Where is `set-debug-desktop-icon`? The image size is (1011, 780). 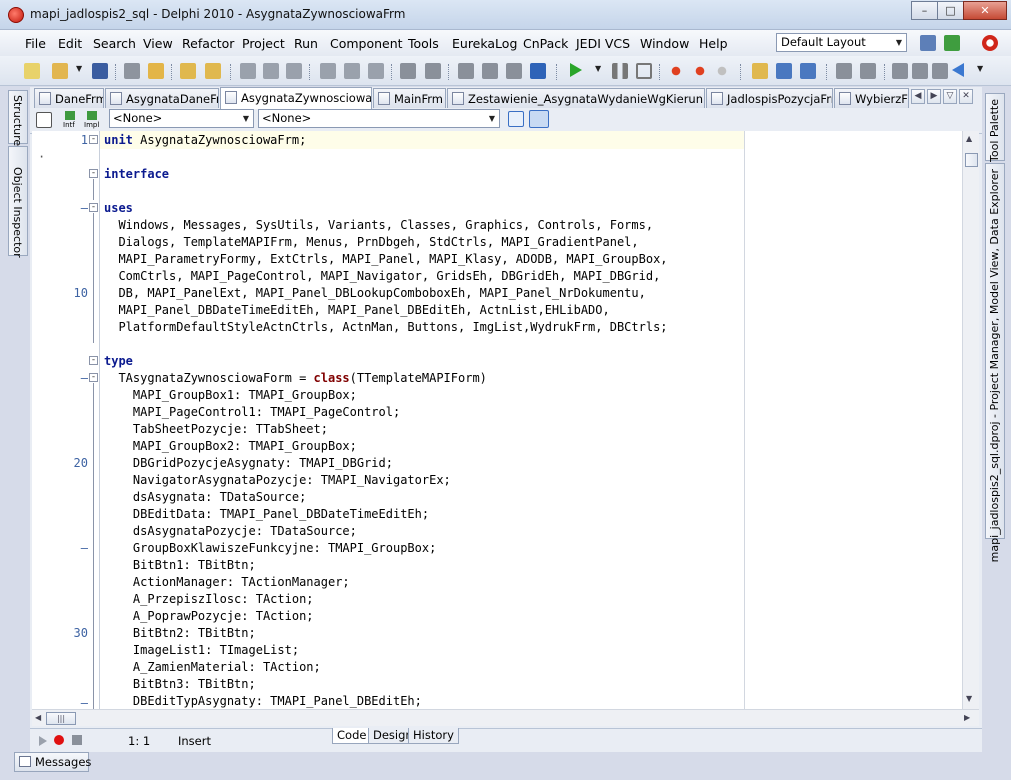
set-debug-desktop-icon is located at coordinates (952, 43).